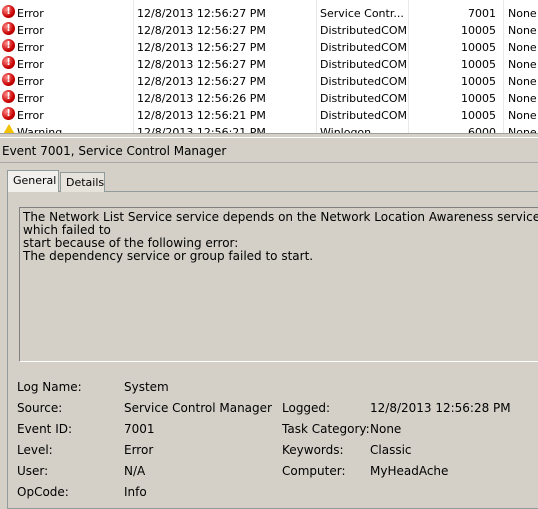 The height and width of the screenshot is (509, 538). I want to click on event-source: Winlogon, so click(346, 130).